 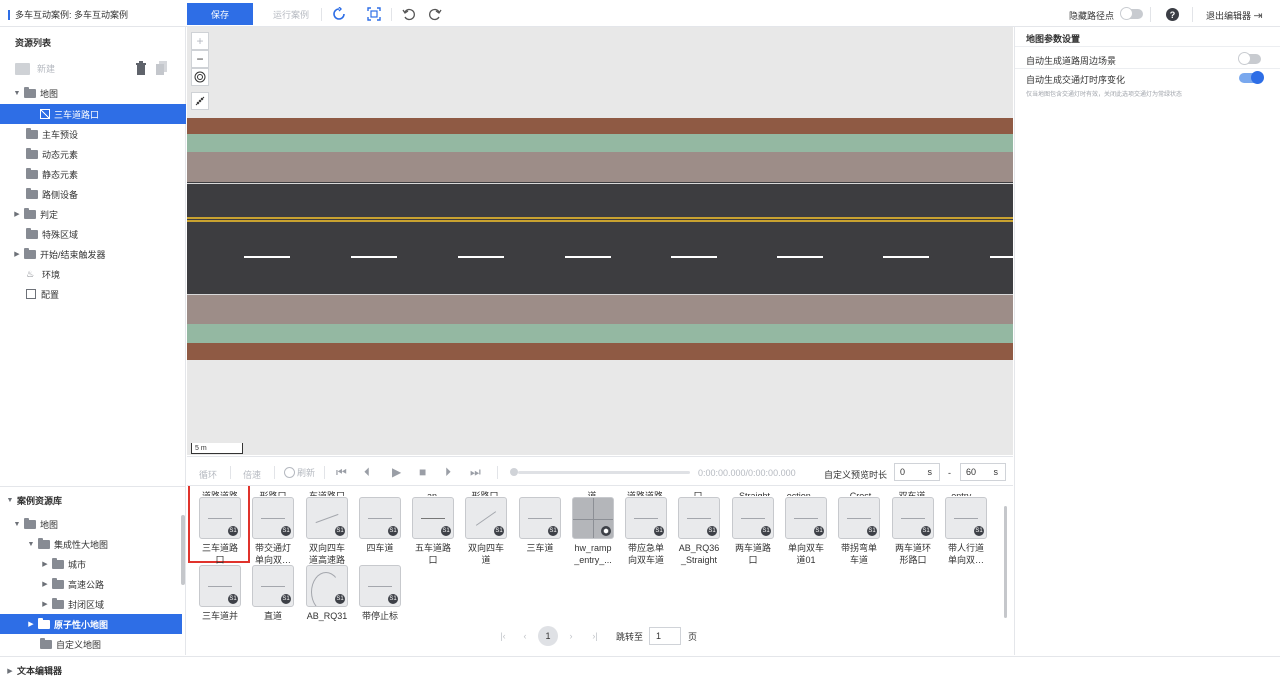 I want to click on lib-scrollbar, so click(x=183, y=550).